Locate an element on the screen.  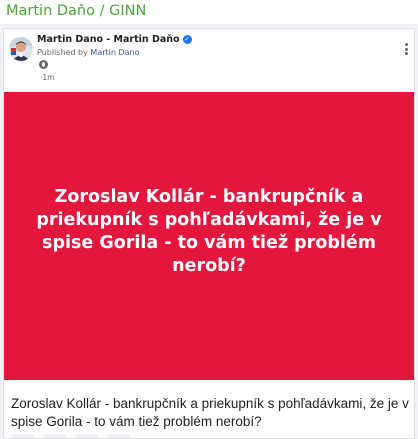
page-name: Martin Dano - Martin Daňo ✓ is located at coordinates (114, 39).